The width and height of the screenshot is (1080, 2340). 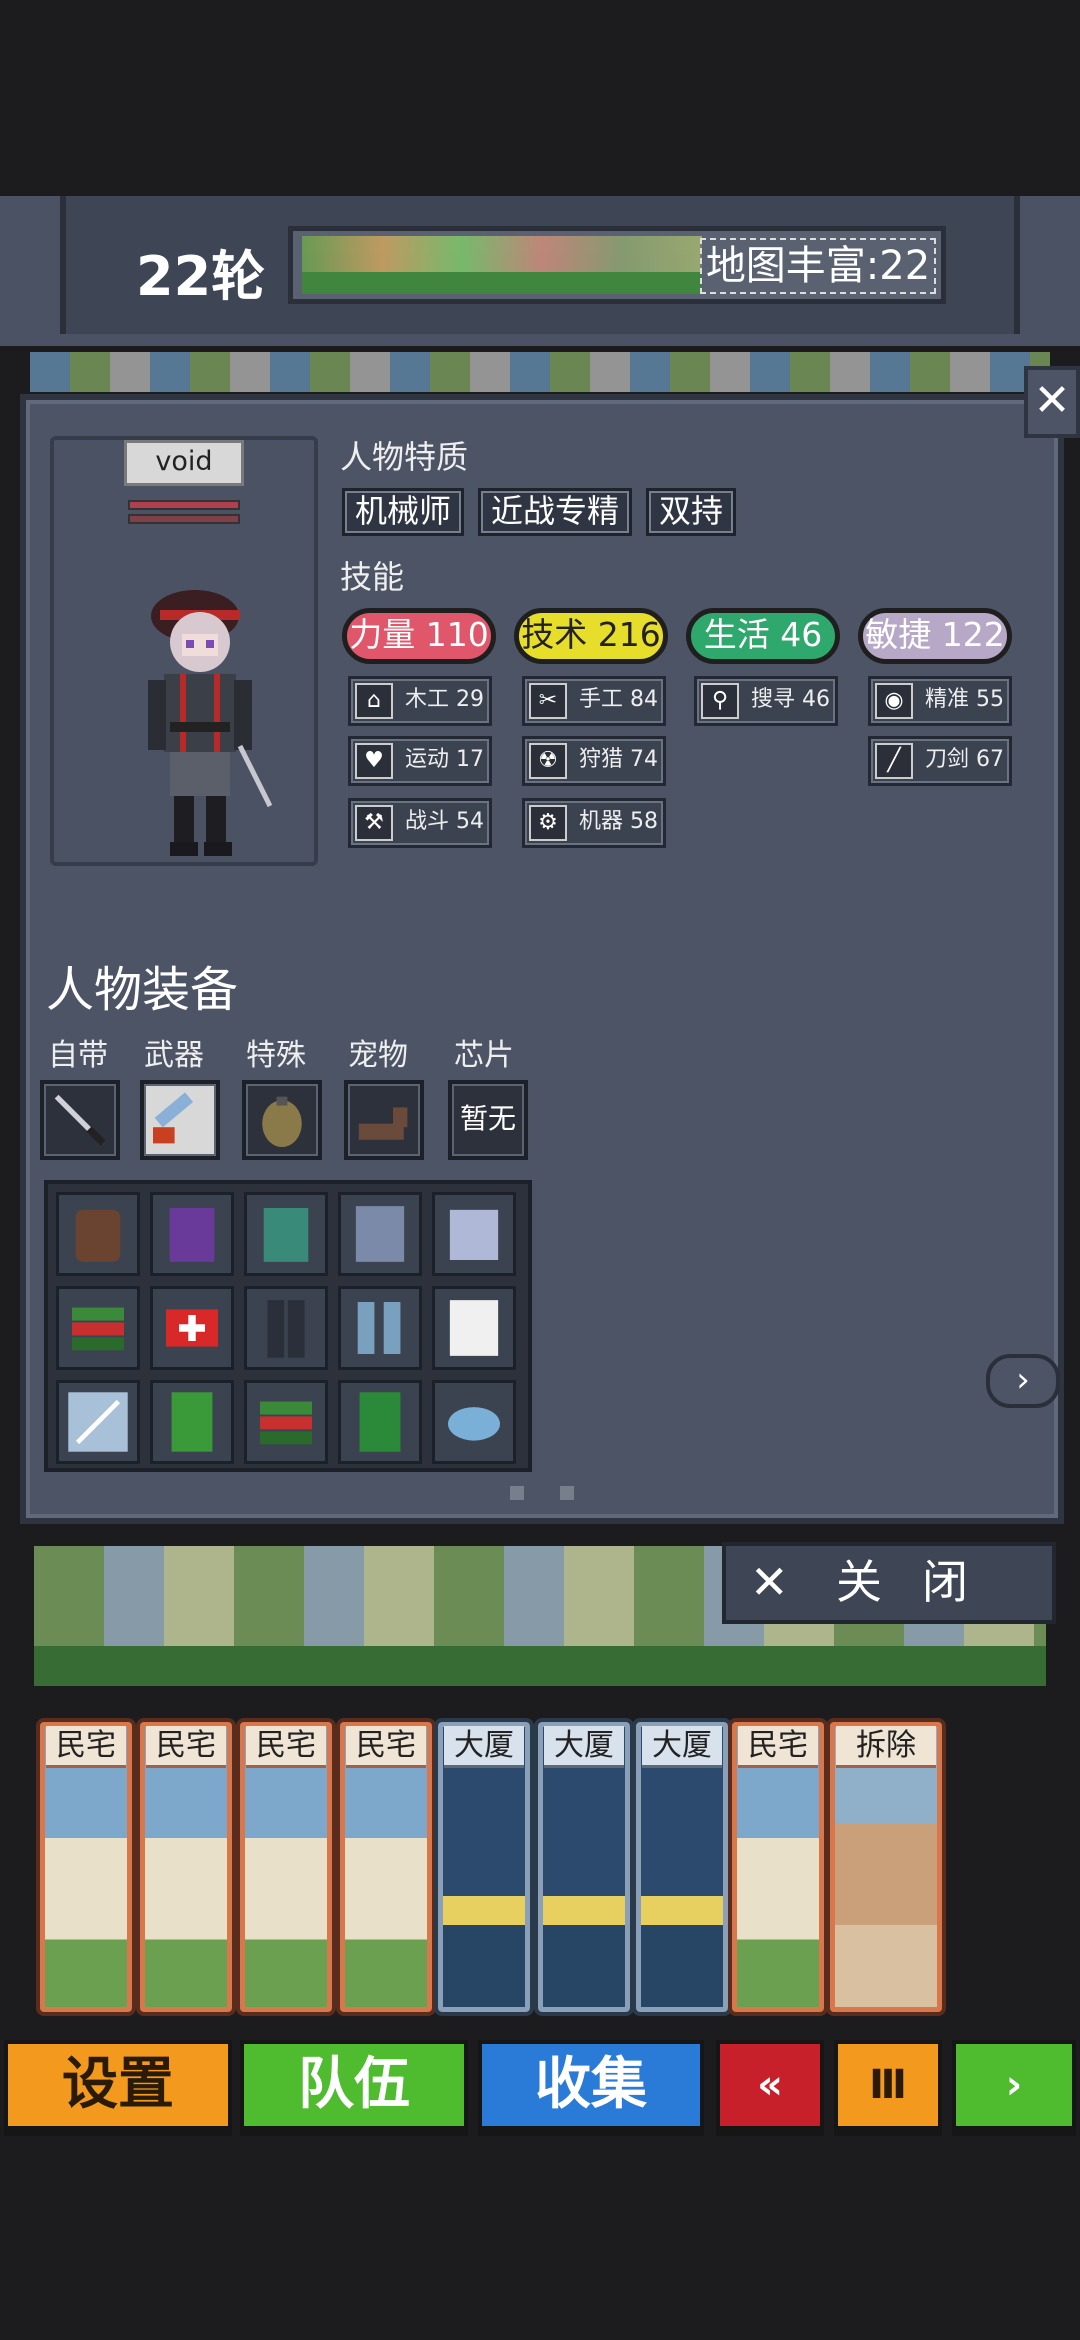 I want to click on rewind-icon: «, so click(x=770, y=2088).